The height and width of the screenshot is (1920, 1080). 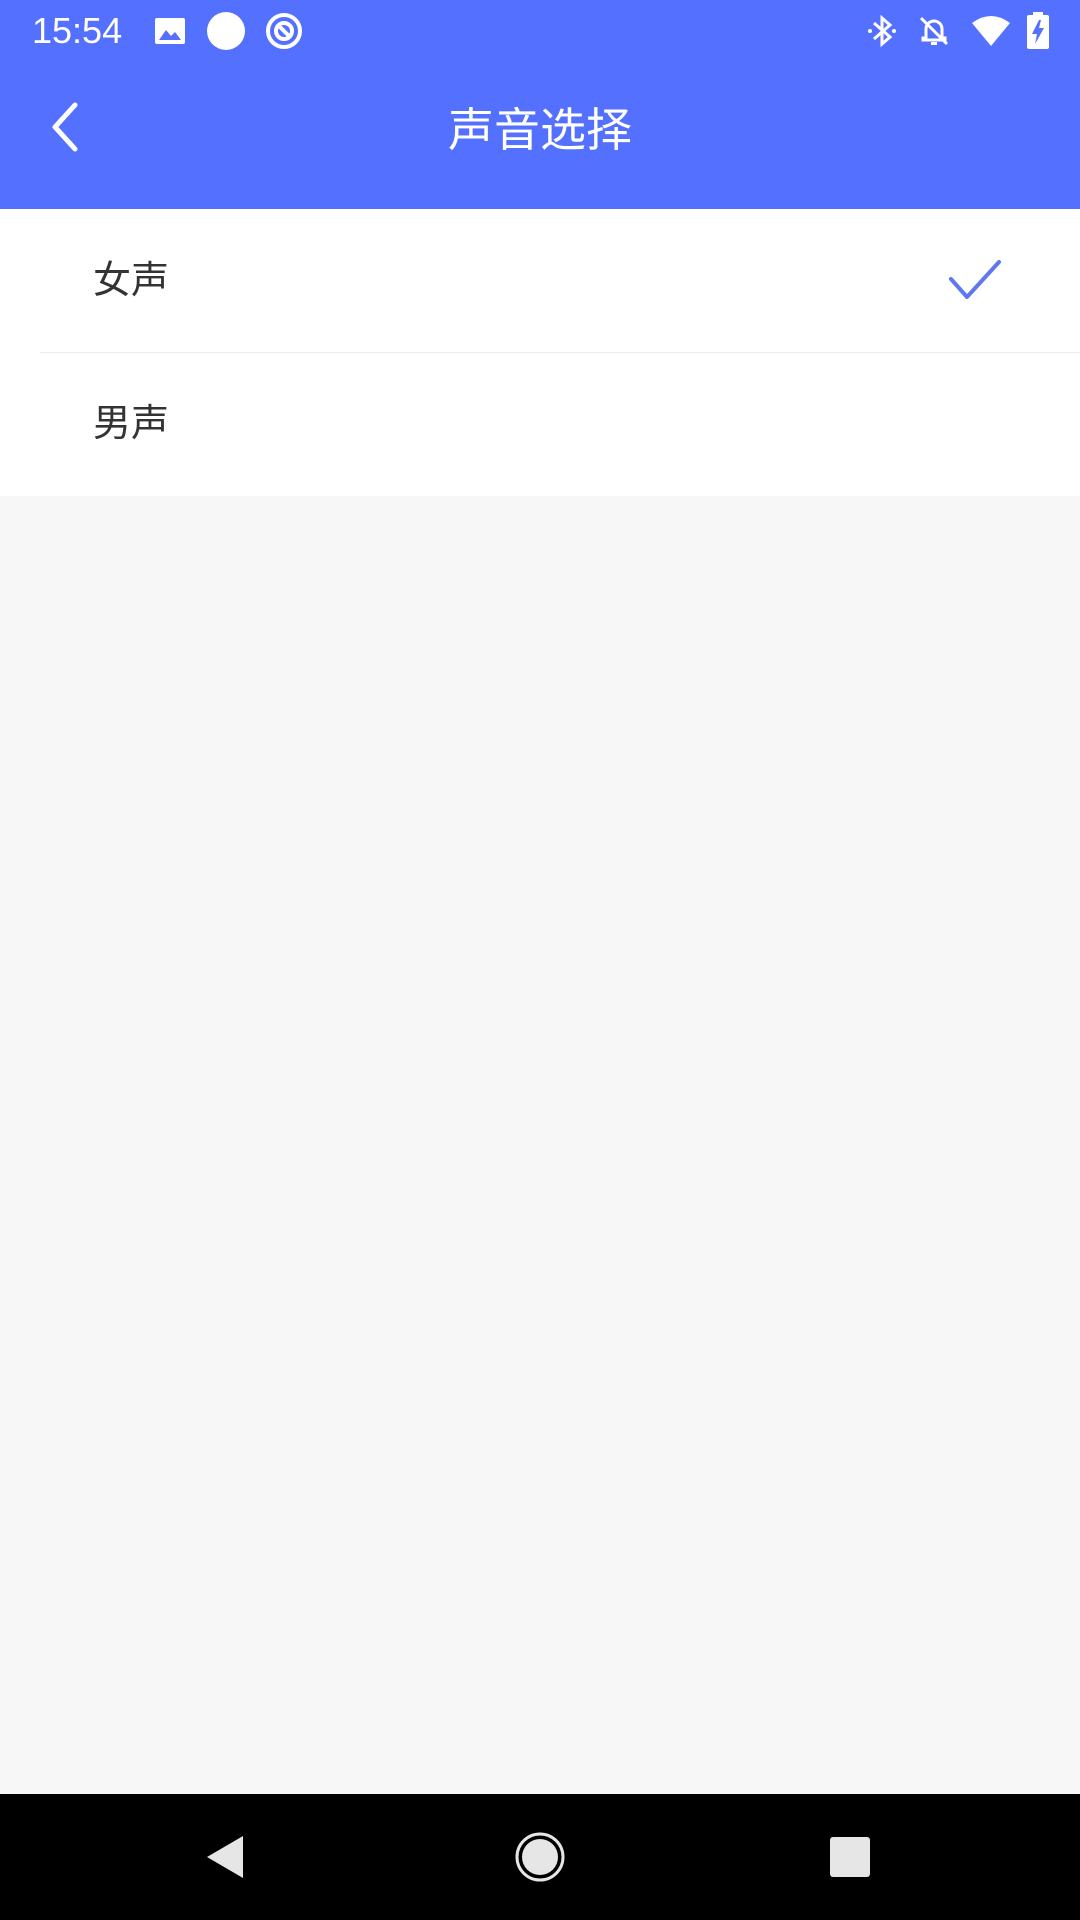 What do you see at coordinates (131, 423) in the screenshot?
I see `option-label: 男声` at bounding box center [131, 423].